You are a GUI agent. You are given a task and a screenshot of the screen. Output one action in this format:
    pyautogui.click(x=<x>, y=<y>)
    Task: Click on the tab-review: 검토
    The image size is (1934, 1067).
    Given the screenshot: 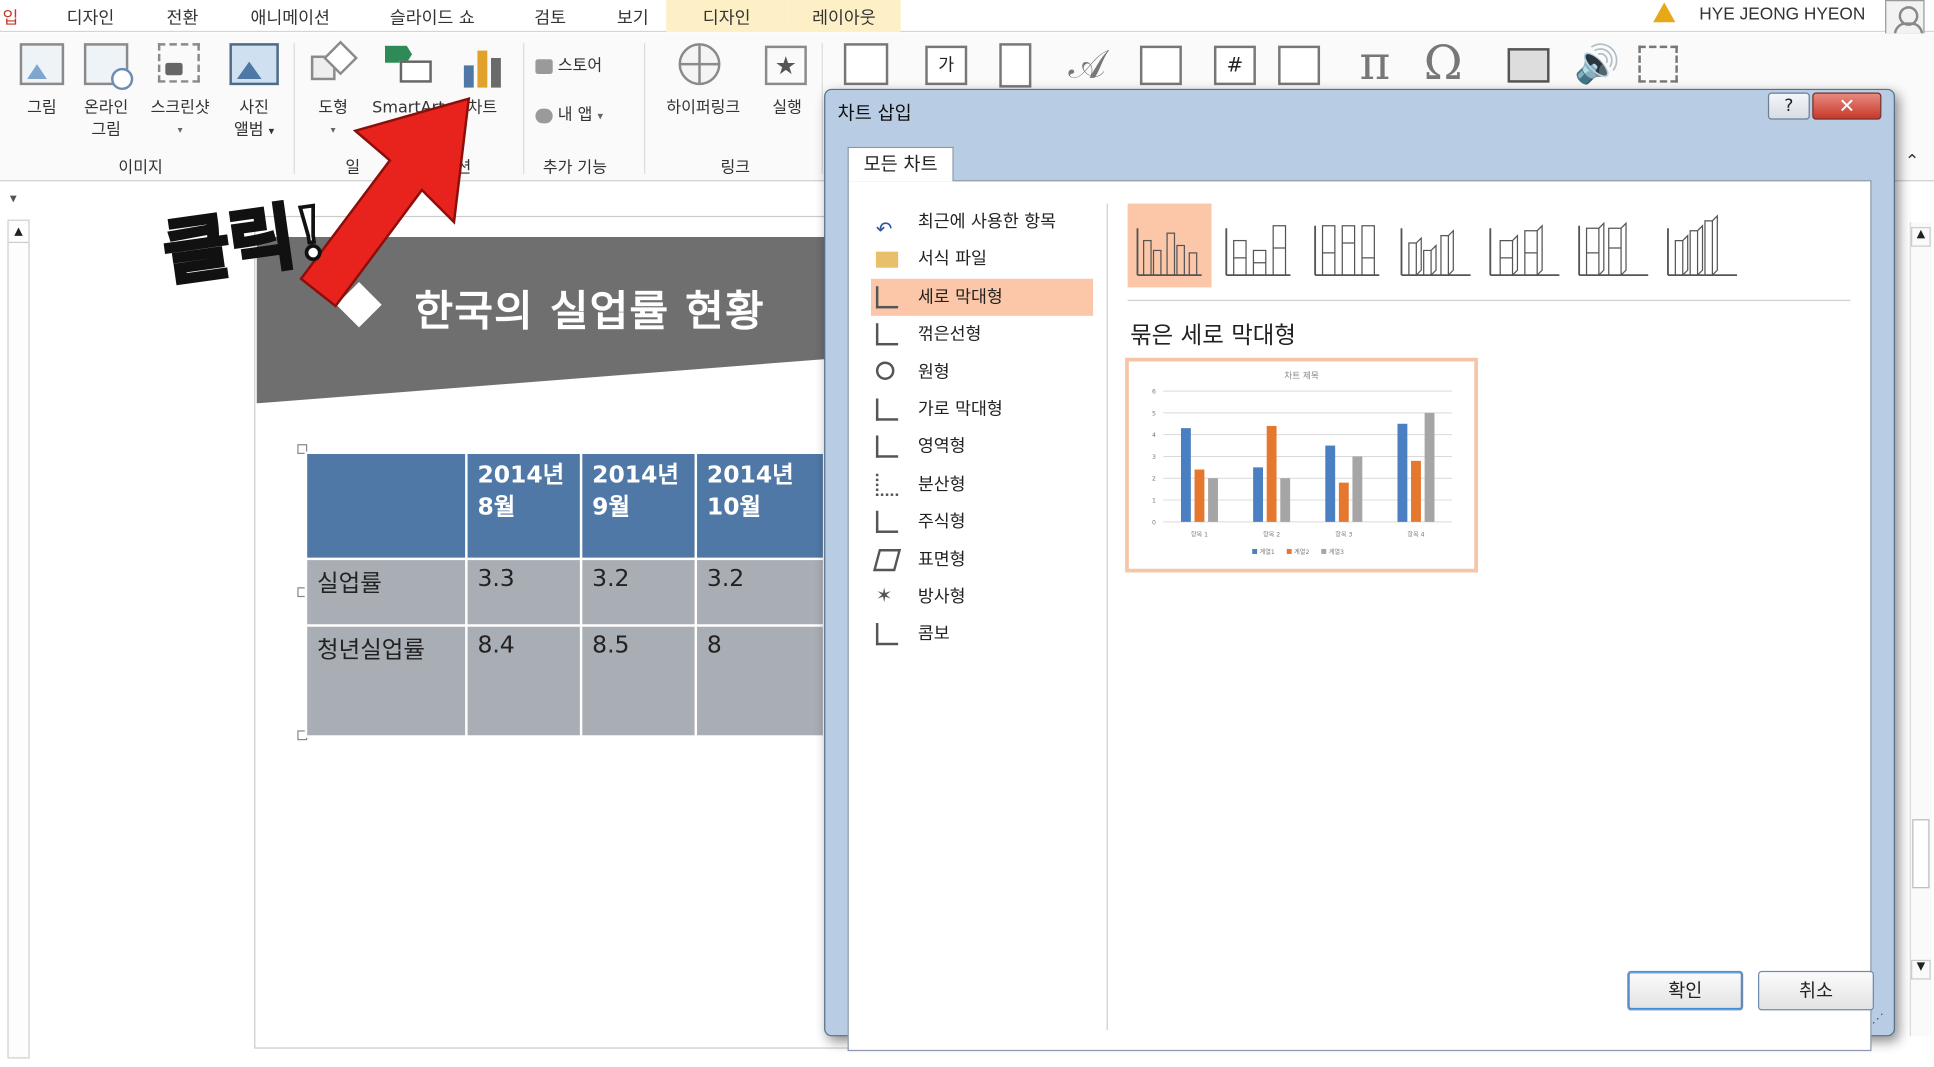 What is the action you would take?
    pyautogui.click(x=550, y=17)
    